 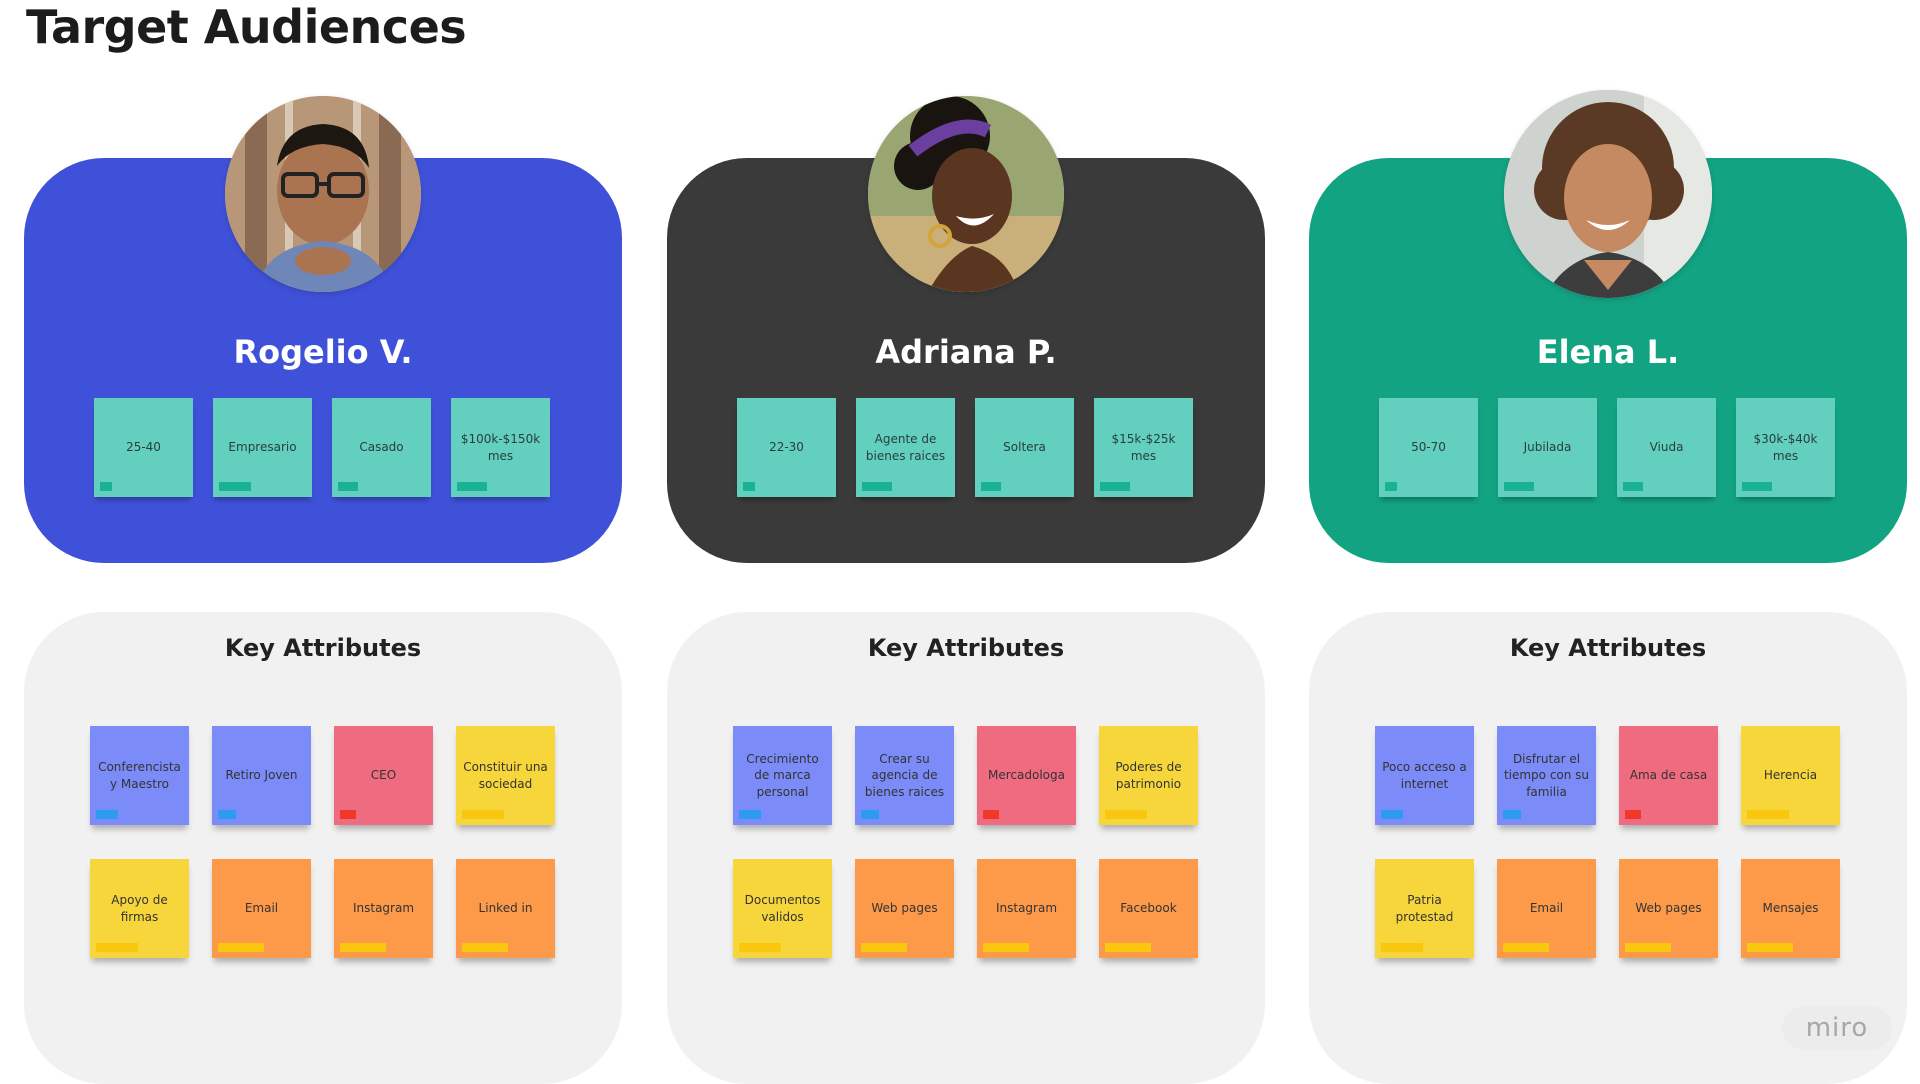 I want to click on attribute-sticky-note: Retiro Joven, so click(x=261, y=775).